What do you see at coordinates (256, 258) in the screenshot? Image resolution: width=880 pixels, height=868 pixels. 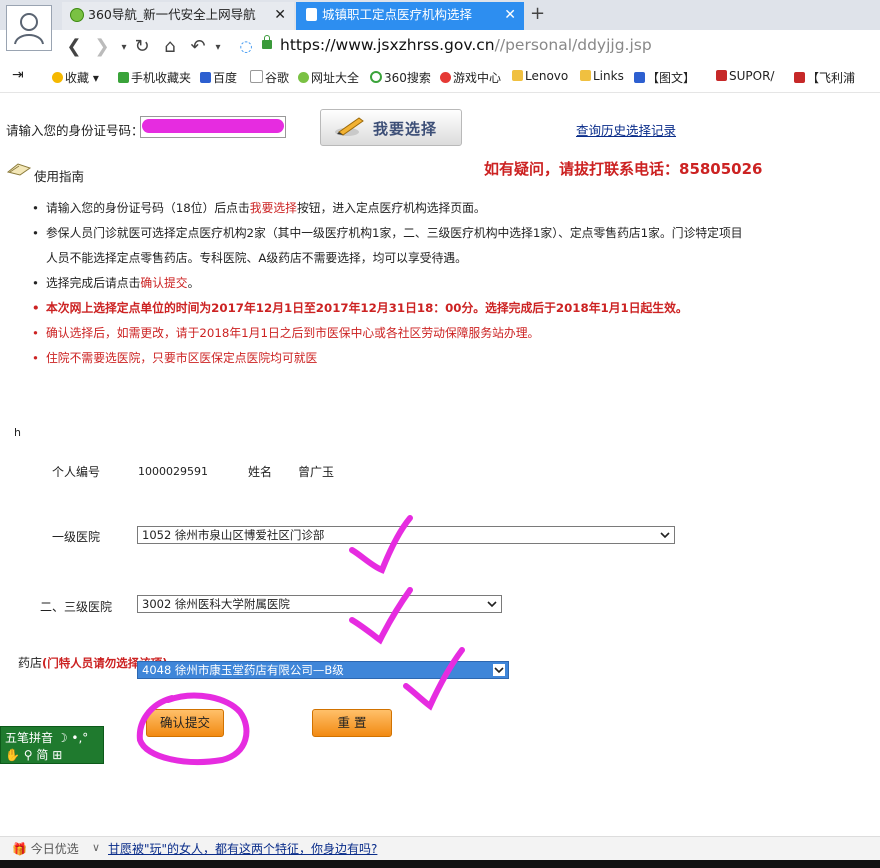 I see `guide-item-continued: 人员不能选择定点零售药店。专科医院、A级药店不需要选择，均可以享受待遇。` at bounding box center [256, 258].